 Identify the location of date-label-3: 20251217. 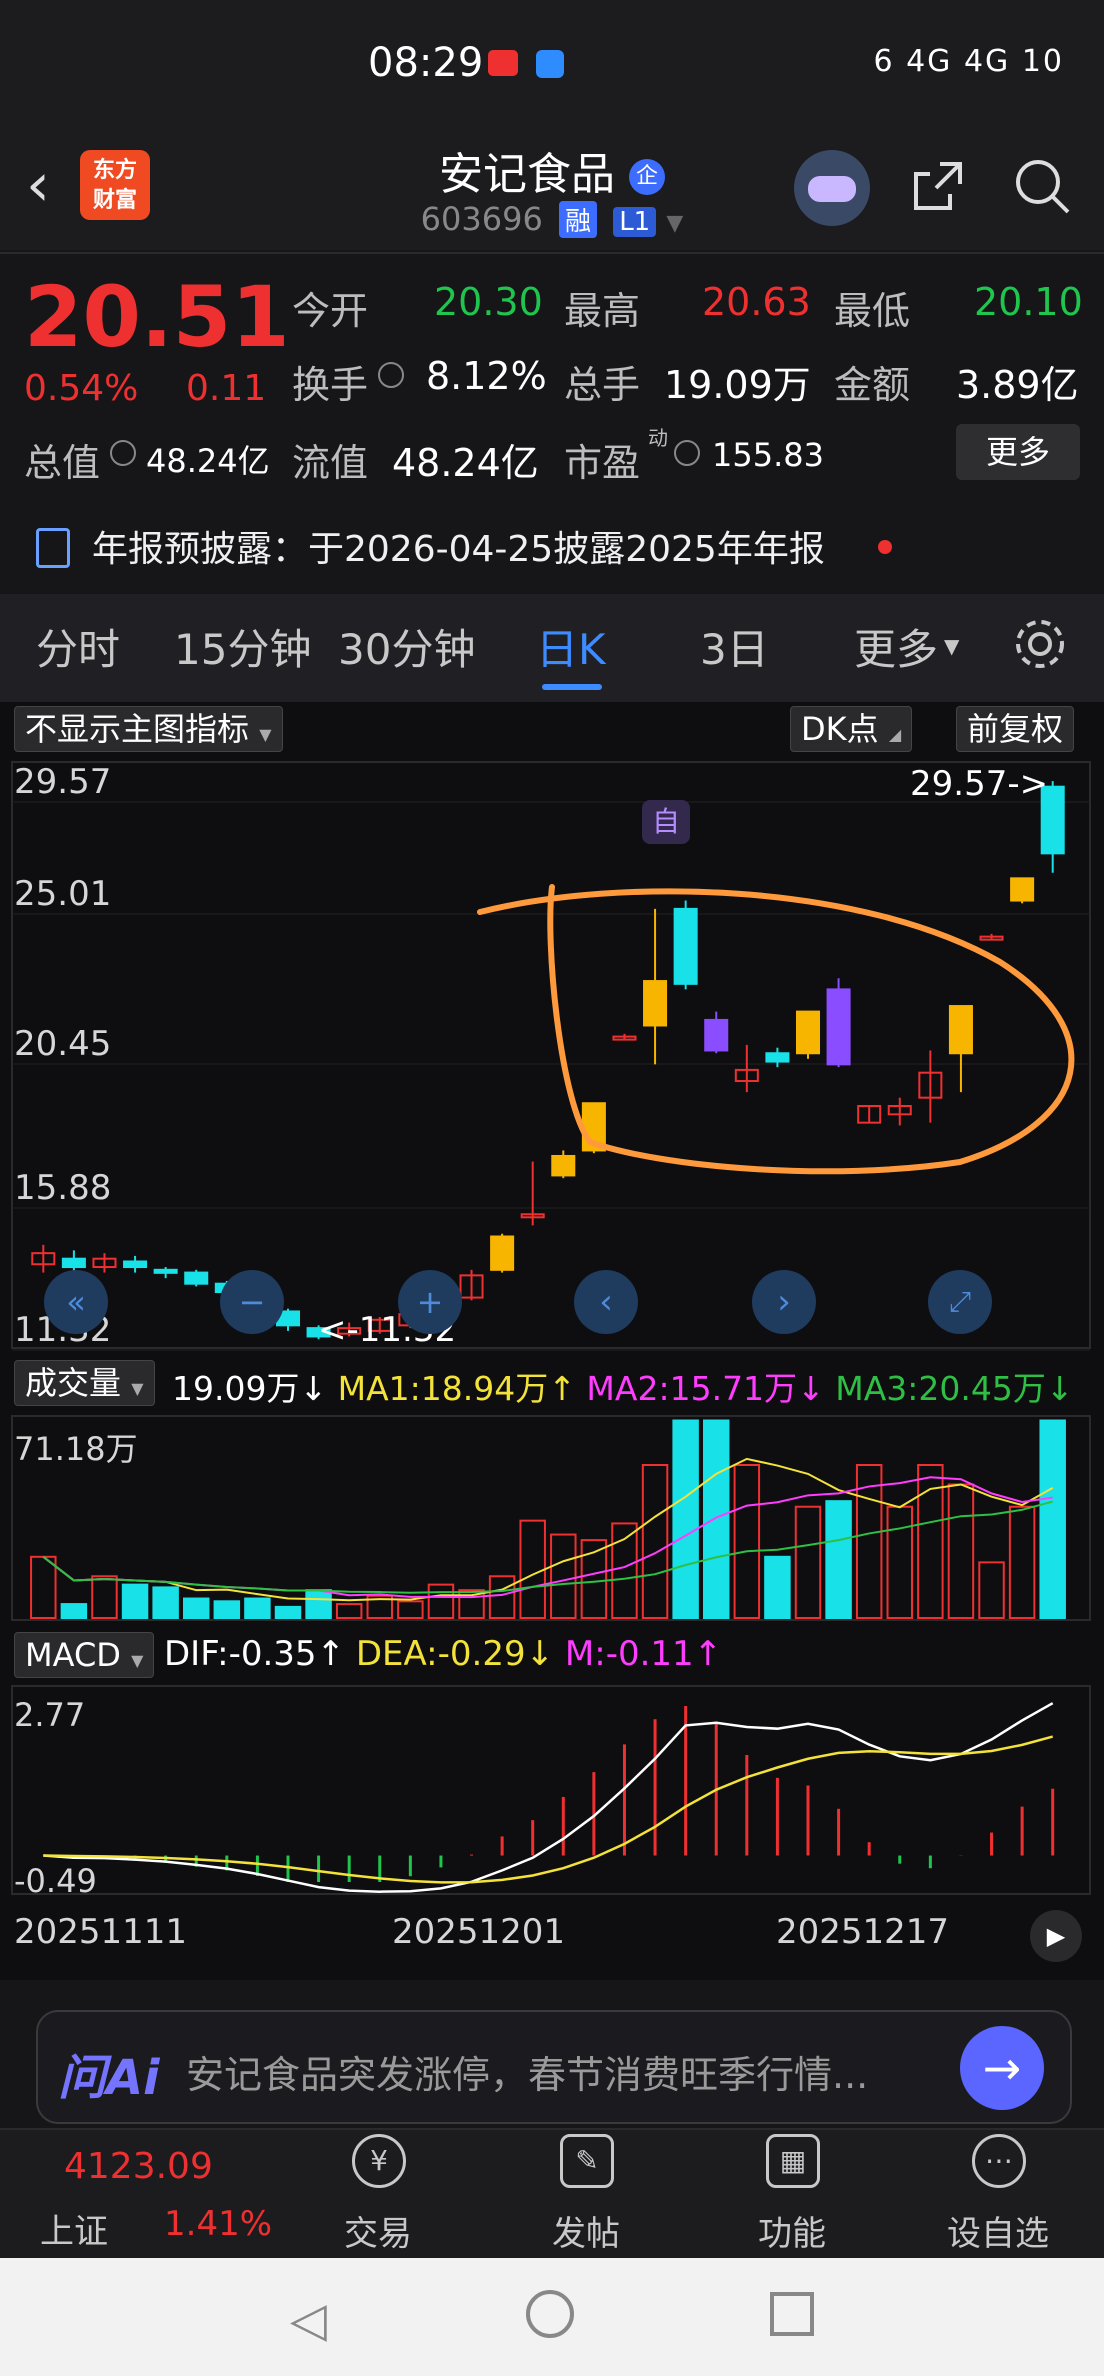
(863, 1932).